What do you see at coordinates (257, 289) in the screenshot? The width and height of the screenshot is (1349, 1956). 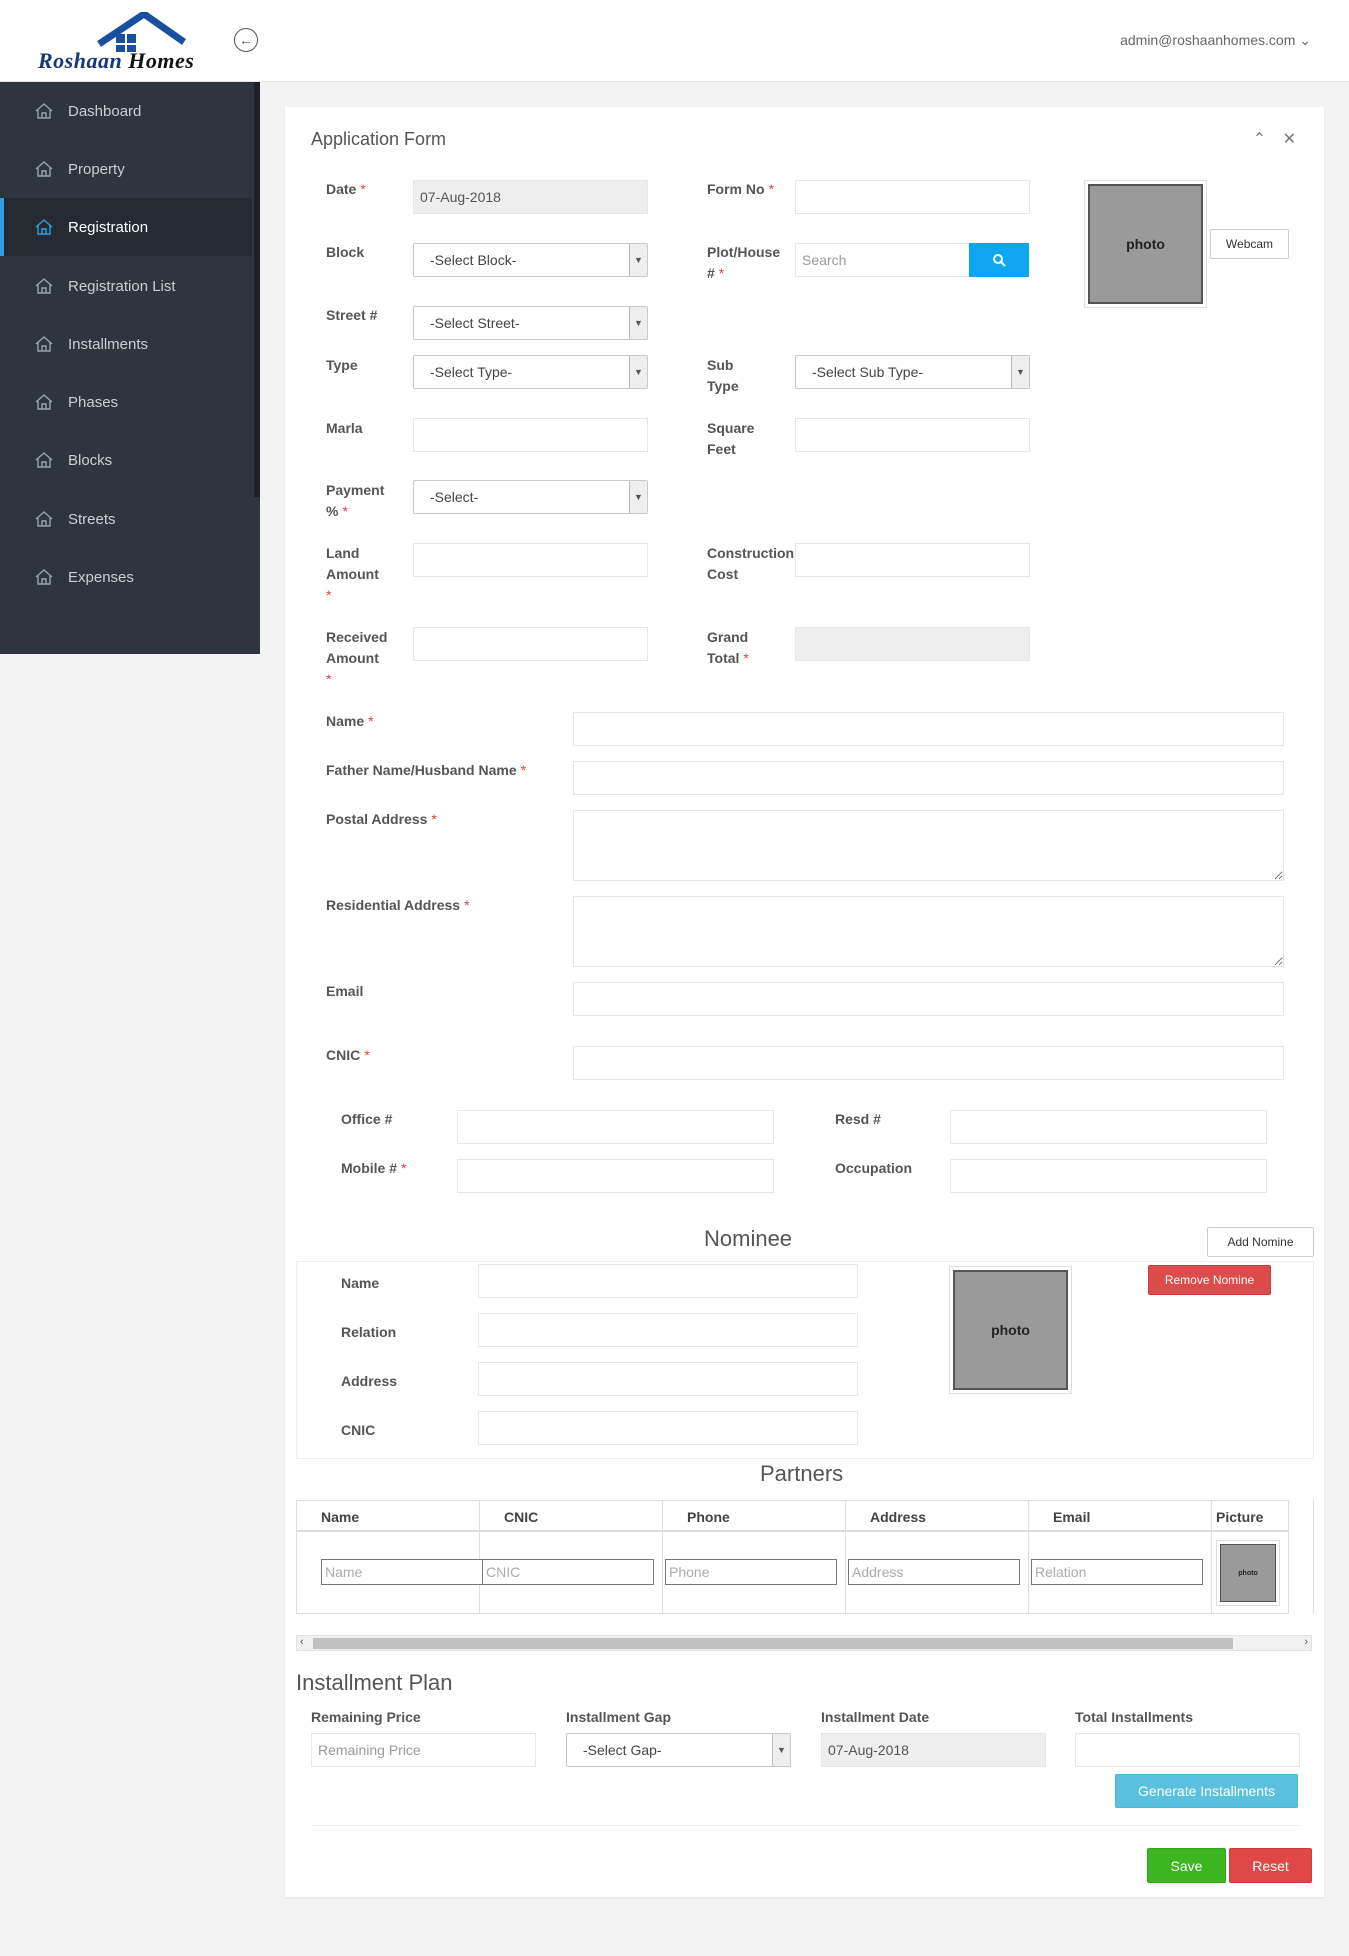 I see `sidebar-scrollbar` at bounding box center [257, 289].